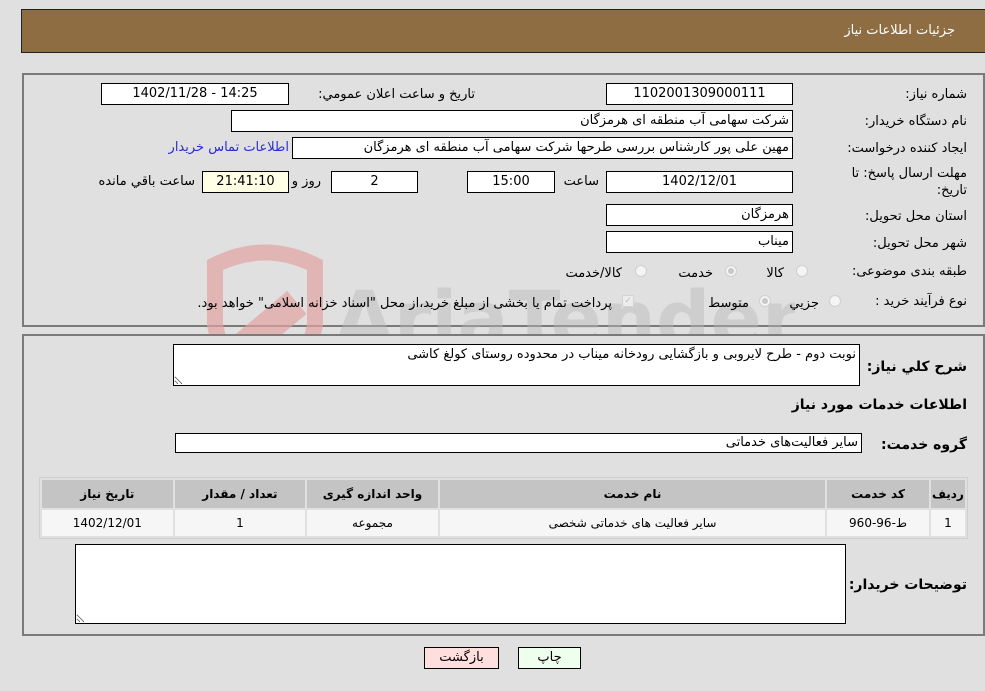 The image size is (985, 691). I want to click on col-unit: واحد اندازه گیری, so click(372, 494).